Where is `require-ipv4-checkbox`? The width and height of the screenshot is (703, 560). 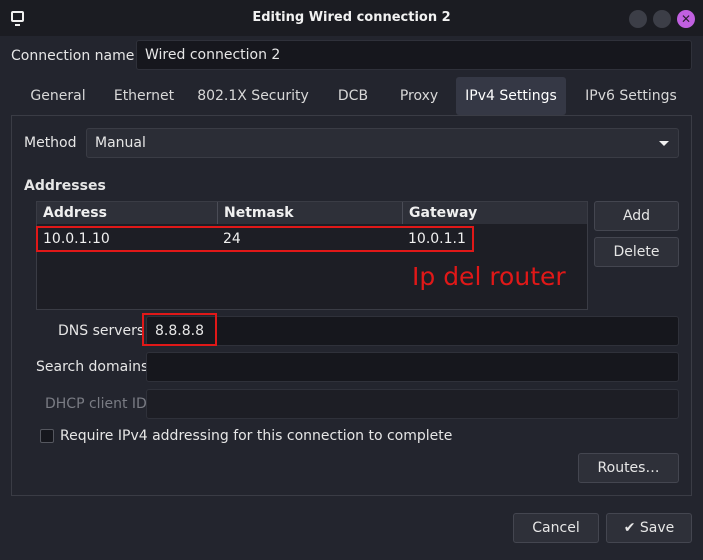
require-ipv4-checkbox is located at coordinates (47, 436).